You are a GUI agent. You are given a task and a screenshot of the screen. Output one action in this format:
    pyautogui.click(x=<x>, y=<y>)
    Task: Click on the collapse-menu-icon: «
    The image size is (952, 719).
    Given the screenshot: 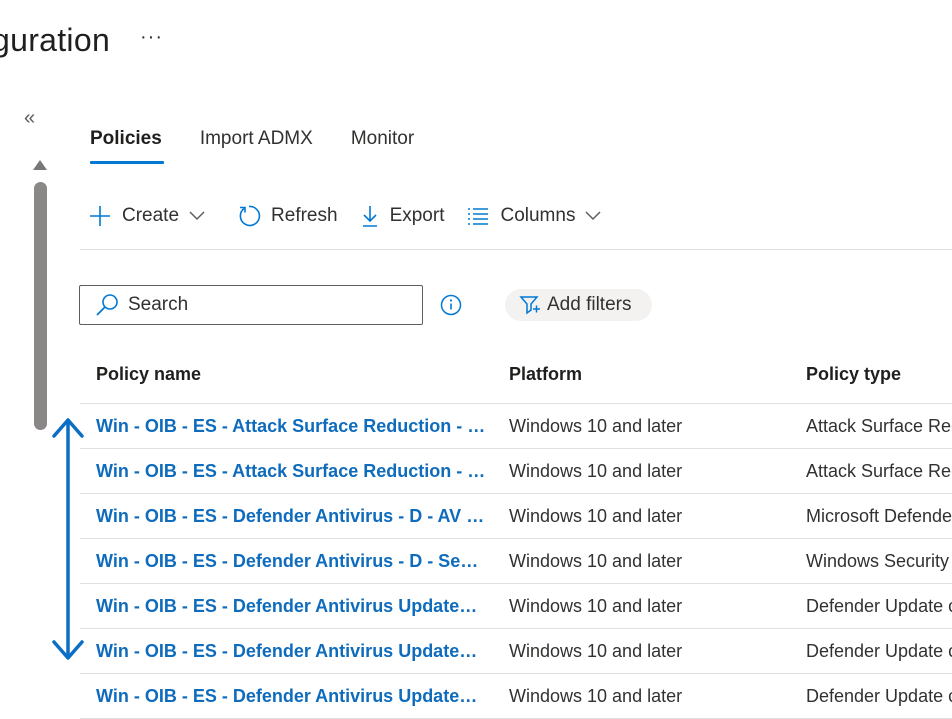 What is the action you would take?
    pyautogui.click(x=29, y=118)
    